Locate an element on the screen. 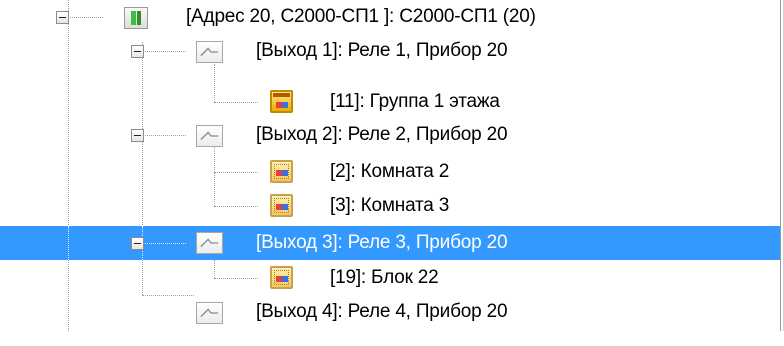  tree-node-label: [Выход 3]: Реле 3, Прибор 20 is located at coordinates (382, 242).